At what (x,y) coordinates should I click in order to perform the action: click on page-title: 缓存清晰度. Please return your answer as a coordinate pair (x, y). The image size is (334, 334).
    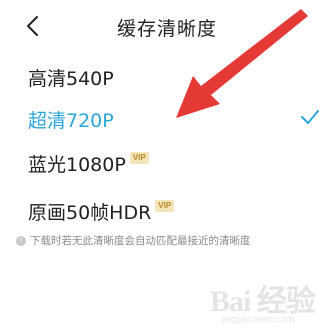
    Looking at the image, I should click on (166, 29).